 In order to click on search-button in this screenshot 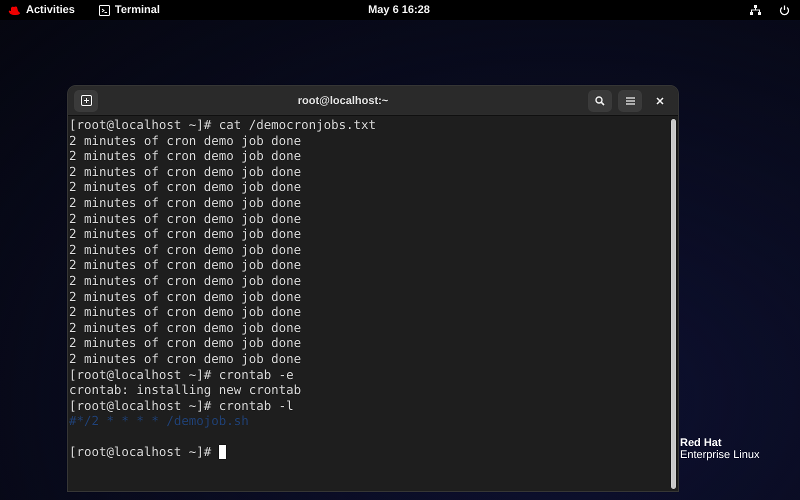, I will do `click(600, 101)`.